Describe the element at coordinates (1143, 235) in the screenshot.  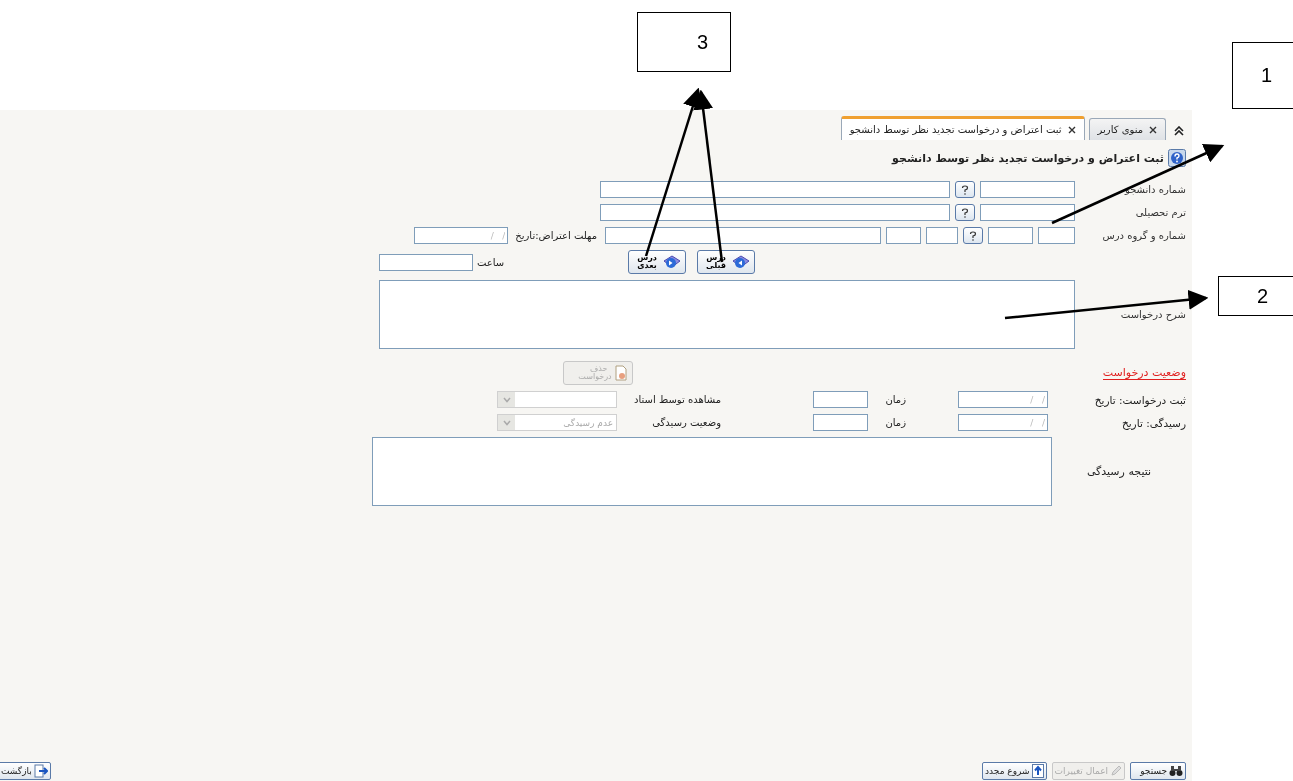
I see `field-label: شماره و گروه درس` at that location.